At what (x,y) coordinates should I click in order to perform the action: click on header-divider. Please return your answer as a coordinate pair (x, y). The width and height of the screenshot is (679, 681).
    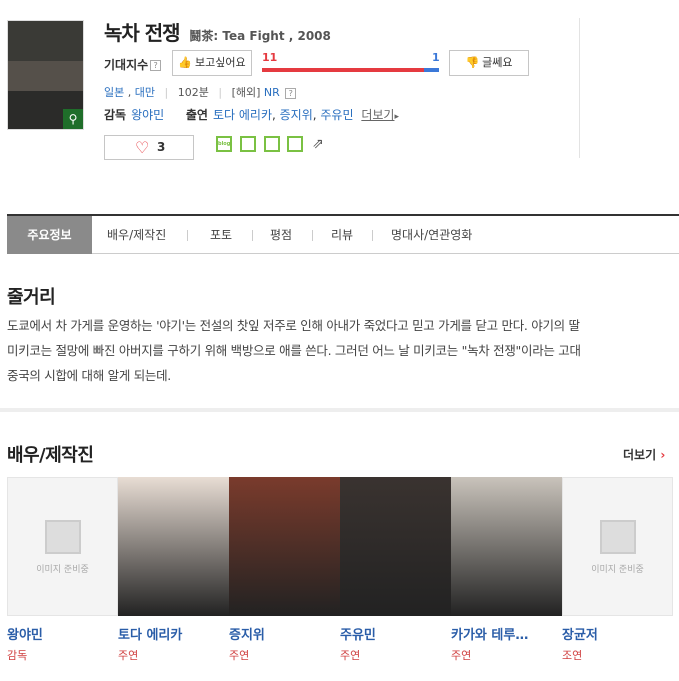
    Looking at the image, I should click on (579, 88).